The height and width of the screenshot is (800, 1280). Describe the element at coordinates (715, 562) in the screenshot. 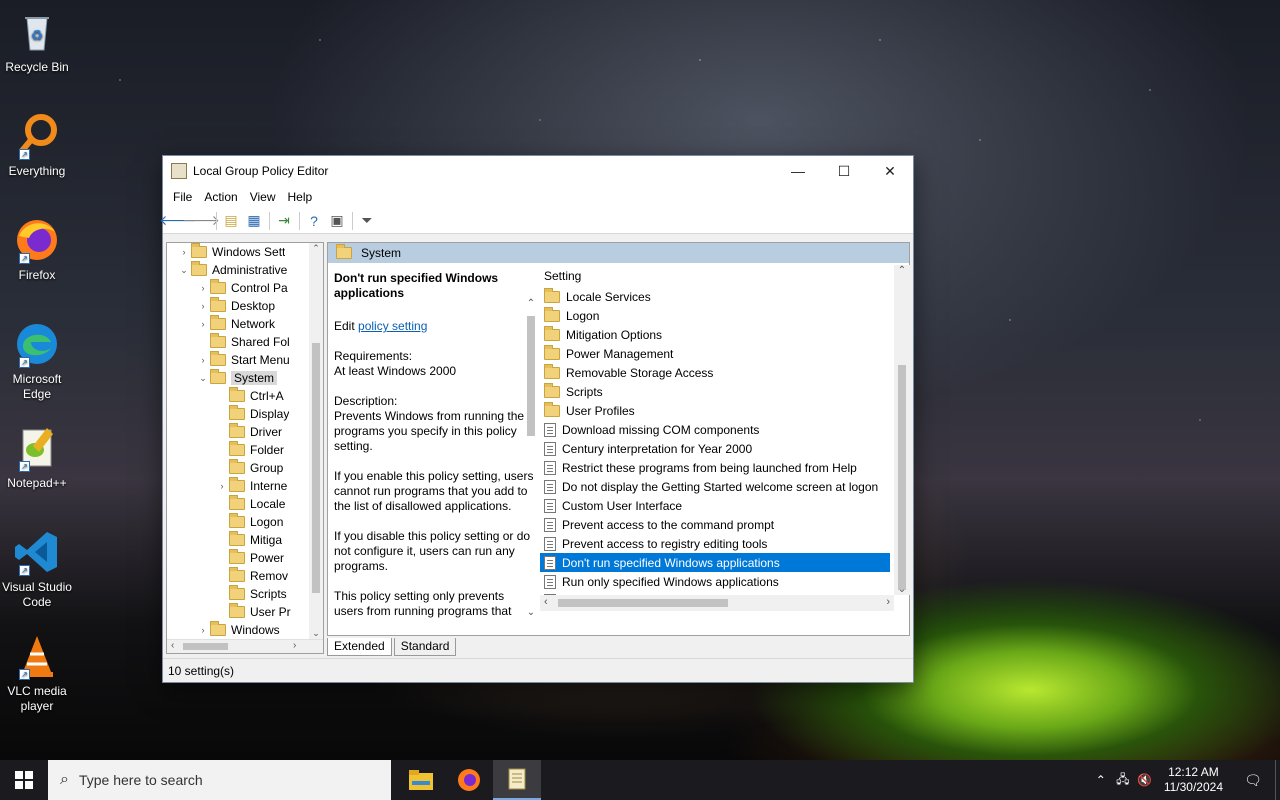

I see `setting-row: Don't run specified Windows applications` at that location.